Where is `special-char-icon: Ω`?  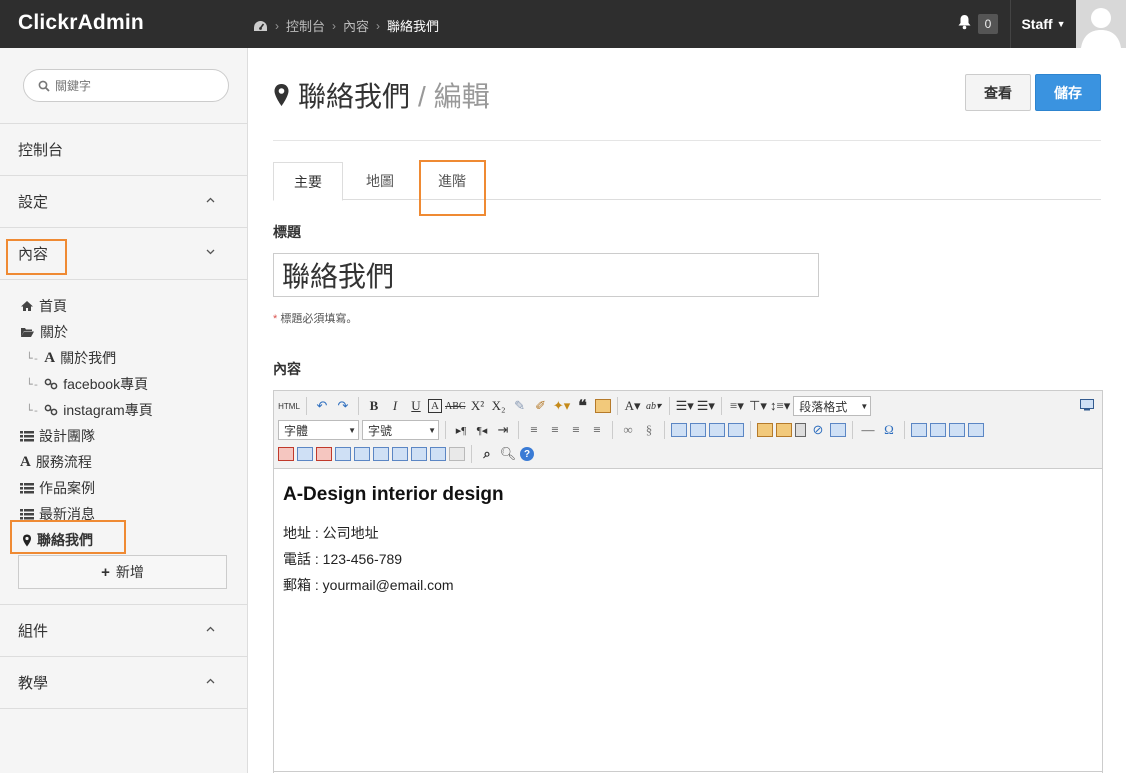 special-char-icon: Ω is located at coordinates (889, 430).